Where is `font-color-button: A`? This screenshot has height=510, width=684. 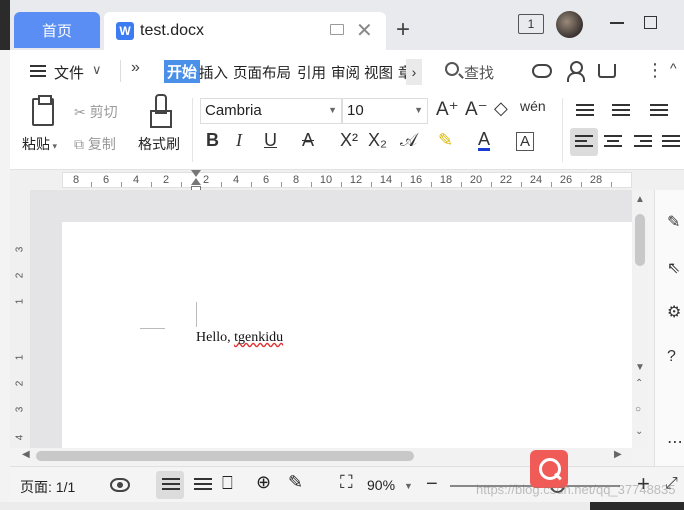 font-color-button: A is located at coordinates (484, 140).